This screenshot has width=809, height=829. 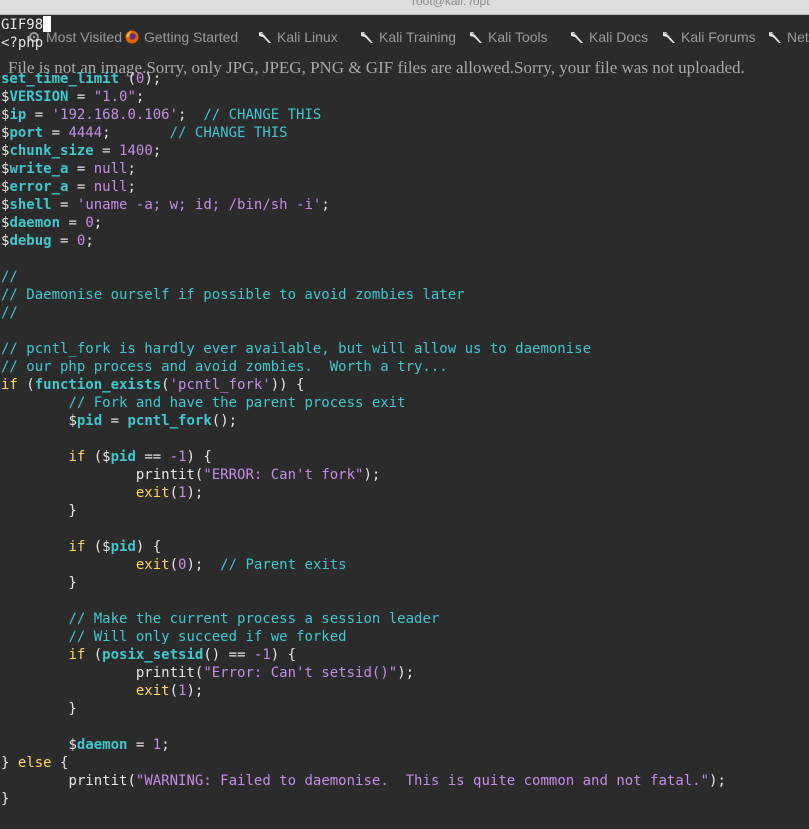 What do you see at coordinates (405, 565) in the screenshot?
I see `code-line: exit(0); // Parent exits` at bounding box center [405, 565].